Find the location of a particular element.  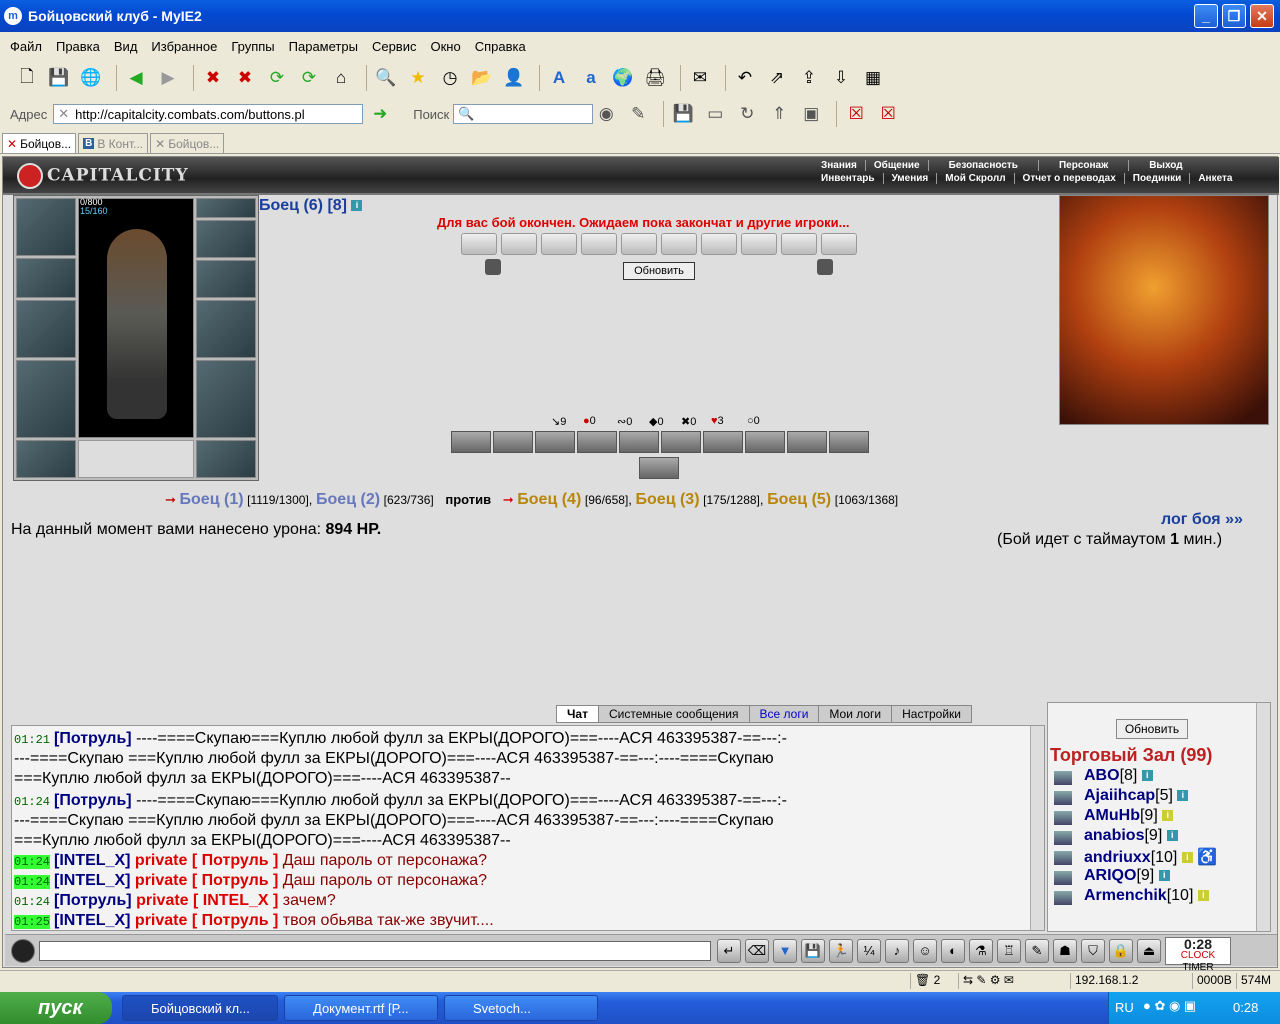

belt-slot is located at coordinates (46, 459).